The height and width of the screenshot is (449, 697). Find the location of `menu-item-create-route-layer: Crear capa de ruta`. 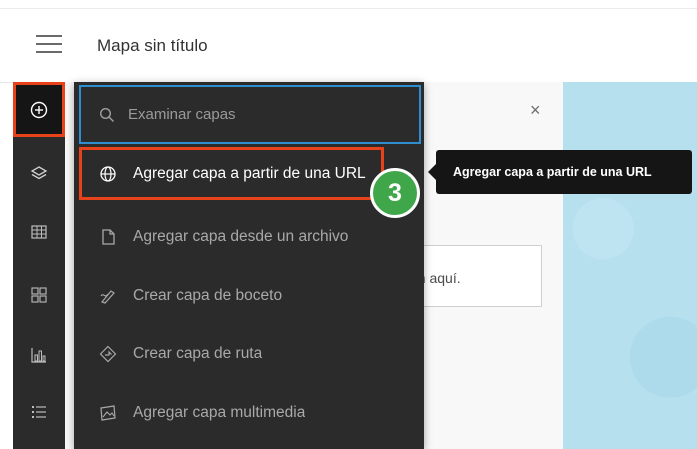

menu-item-create-route-layer: Crear capa de ruta is located at coordinates (250, 354).